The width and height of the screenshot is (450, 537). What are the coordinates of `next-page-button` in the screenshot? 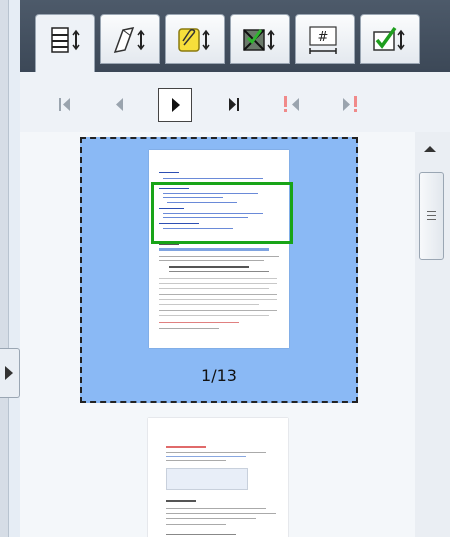 It's located at (175, 105).